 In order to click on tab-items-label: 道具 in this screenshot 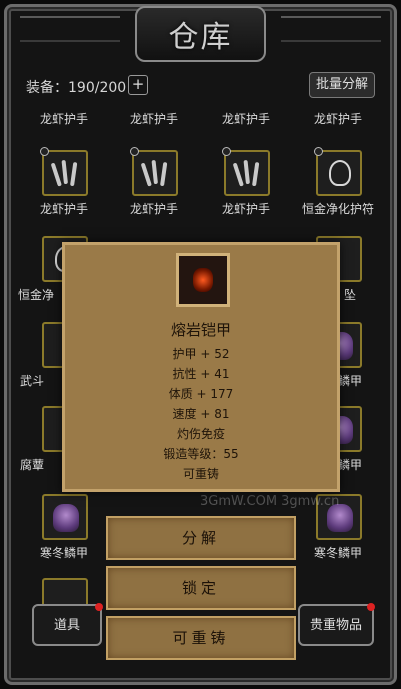, I will do `click(66, 625)`.